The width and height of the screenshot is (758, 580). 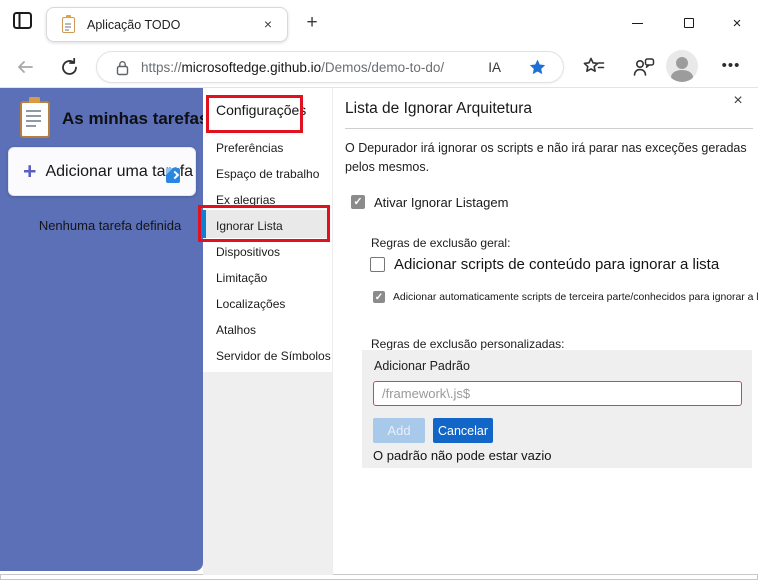 I want to click on cancel-button: Cancelar, so click(x=463, y=430).